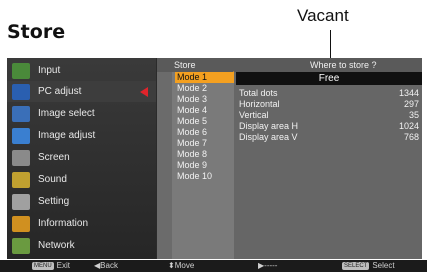 Image resolution: width=427 pixels, height=272 pixels. I want to click on pointer-arrow-icon, so click(144, 92).